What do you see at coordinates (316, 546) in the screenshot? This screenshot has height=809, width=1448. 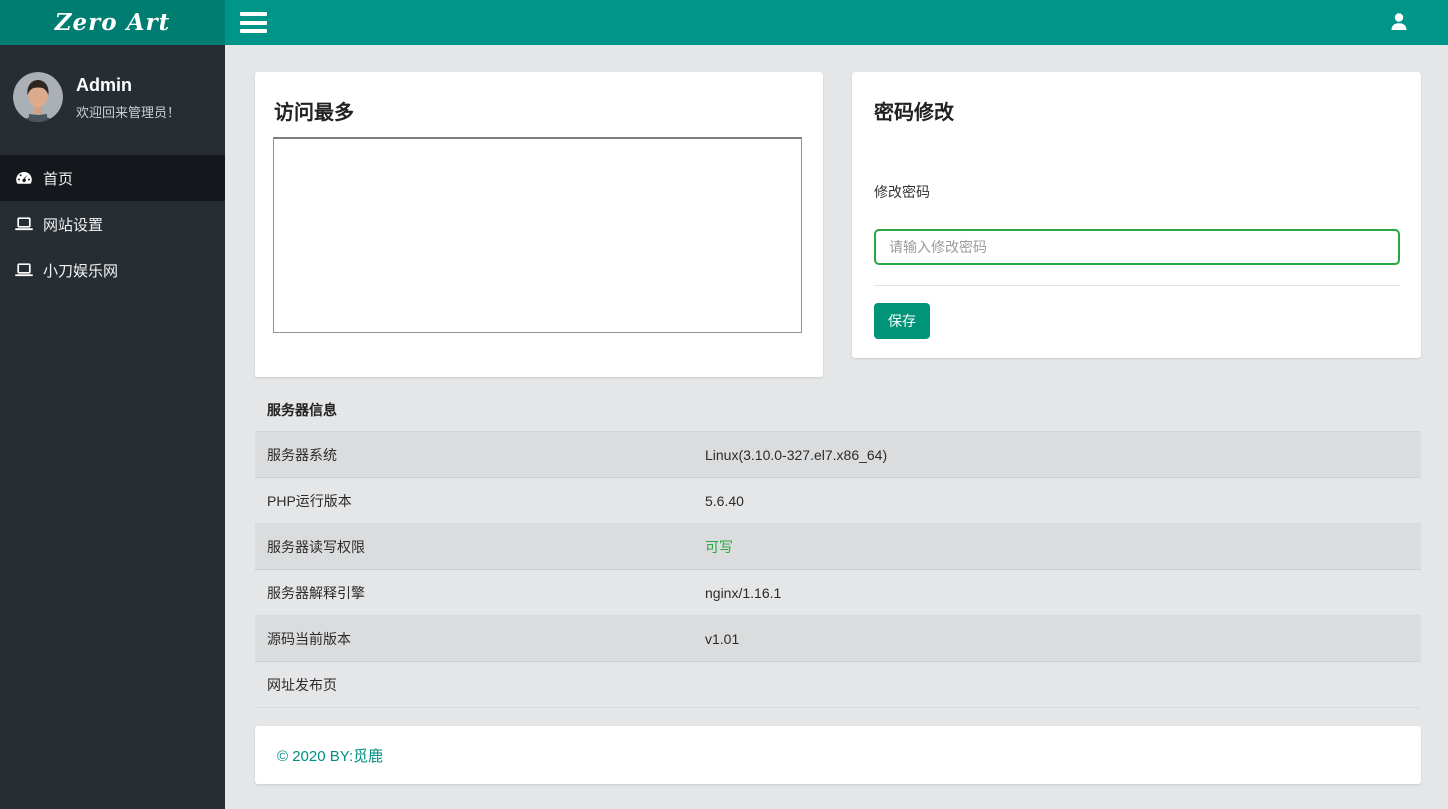 I see `server-row-label: 服务器读写权限` at bounding box center [316, 546].